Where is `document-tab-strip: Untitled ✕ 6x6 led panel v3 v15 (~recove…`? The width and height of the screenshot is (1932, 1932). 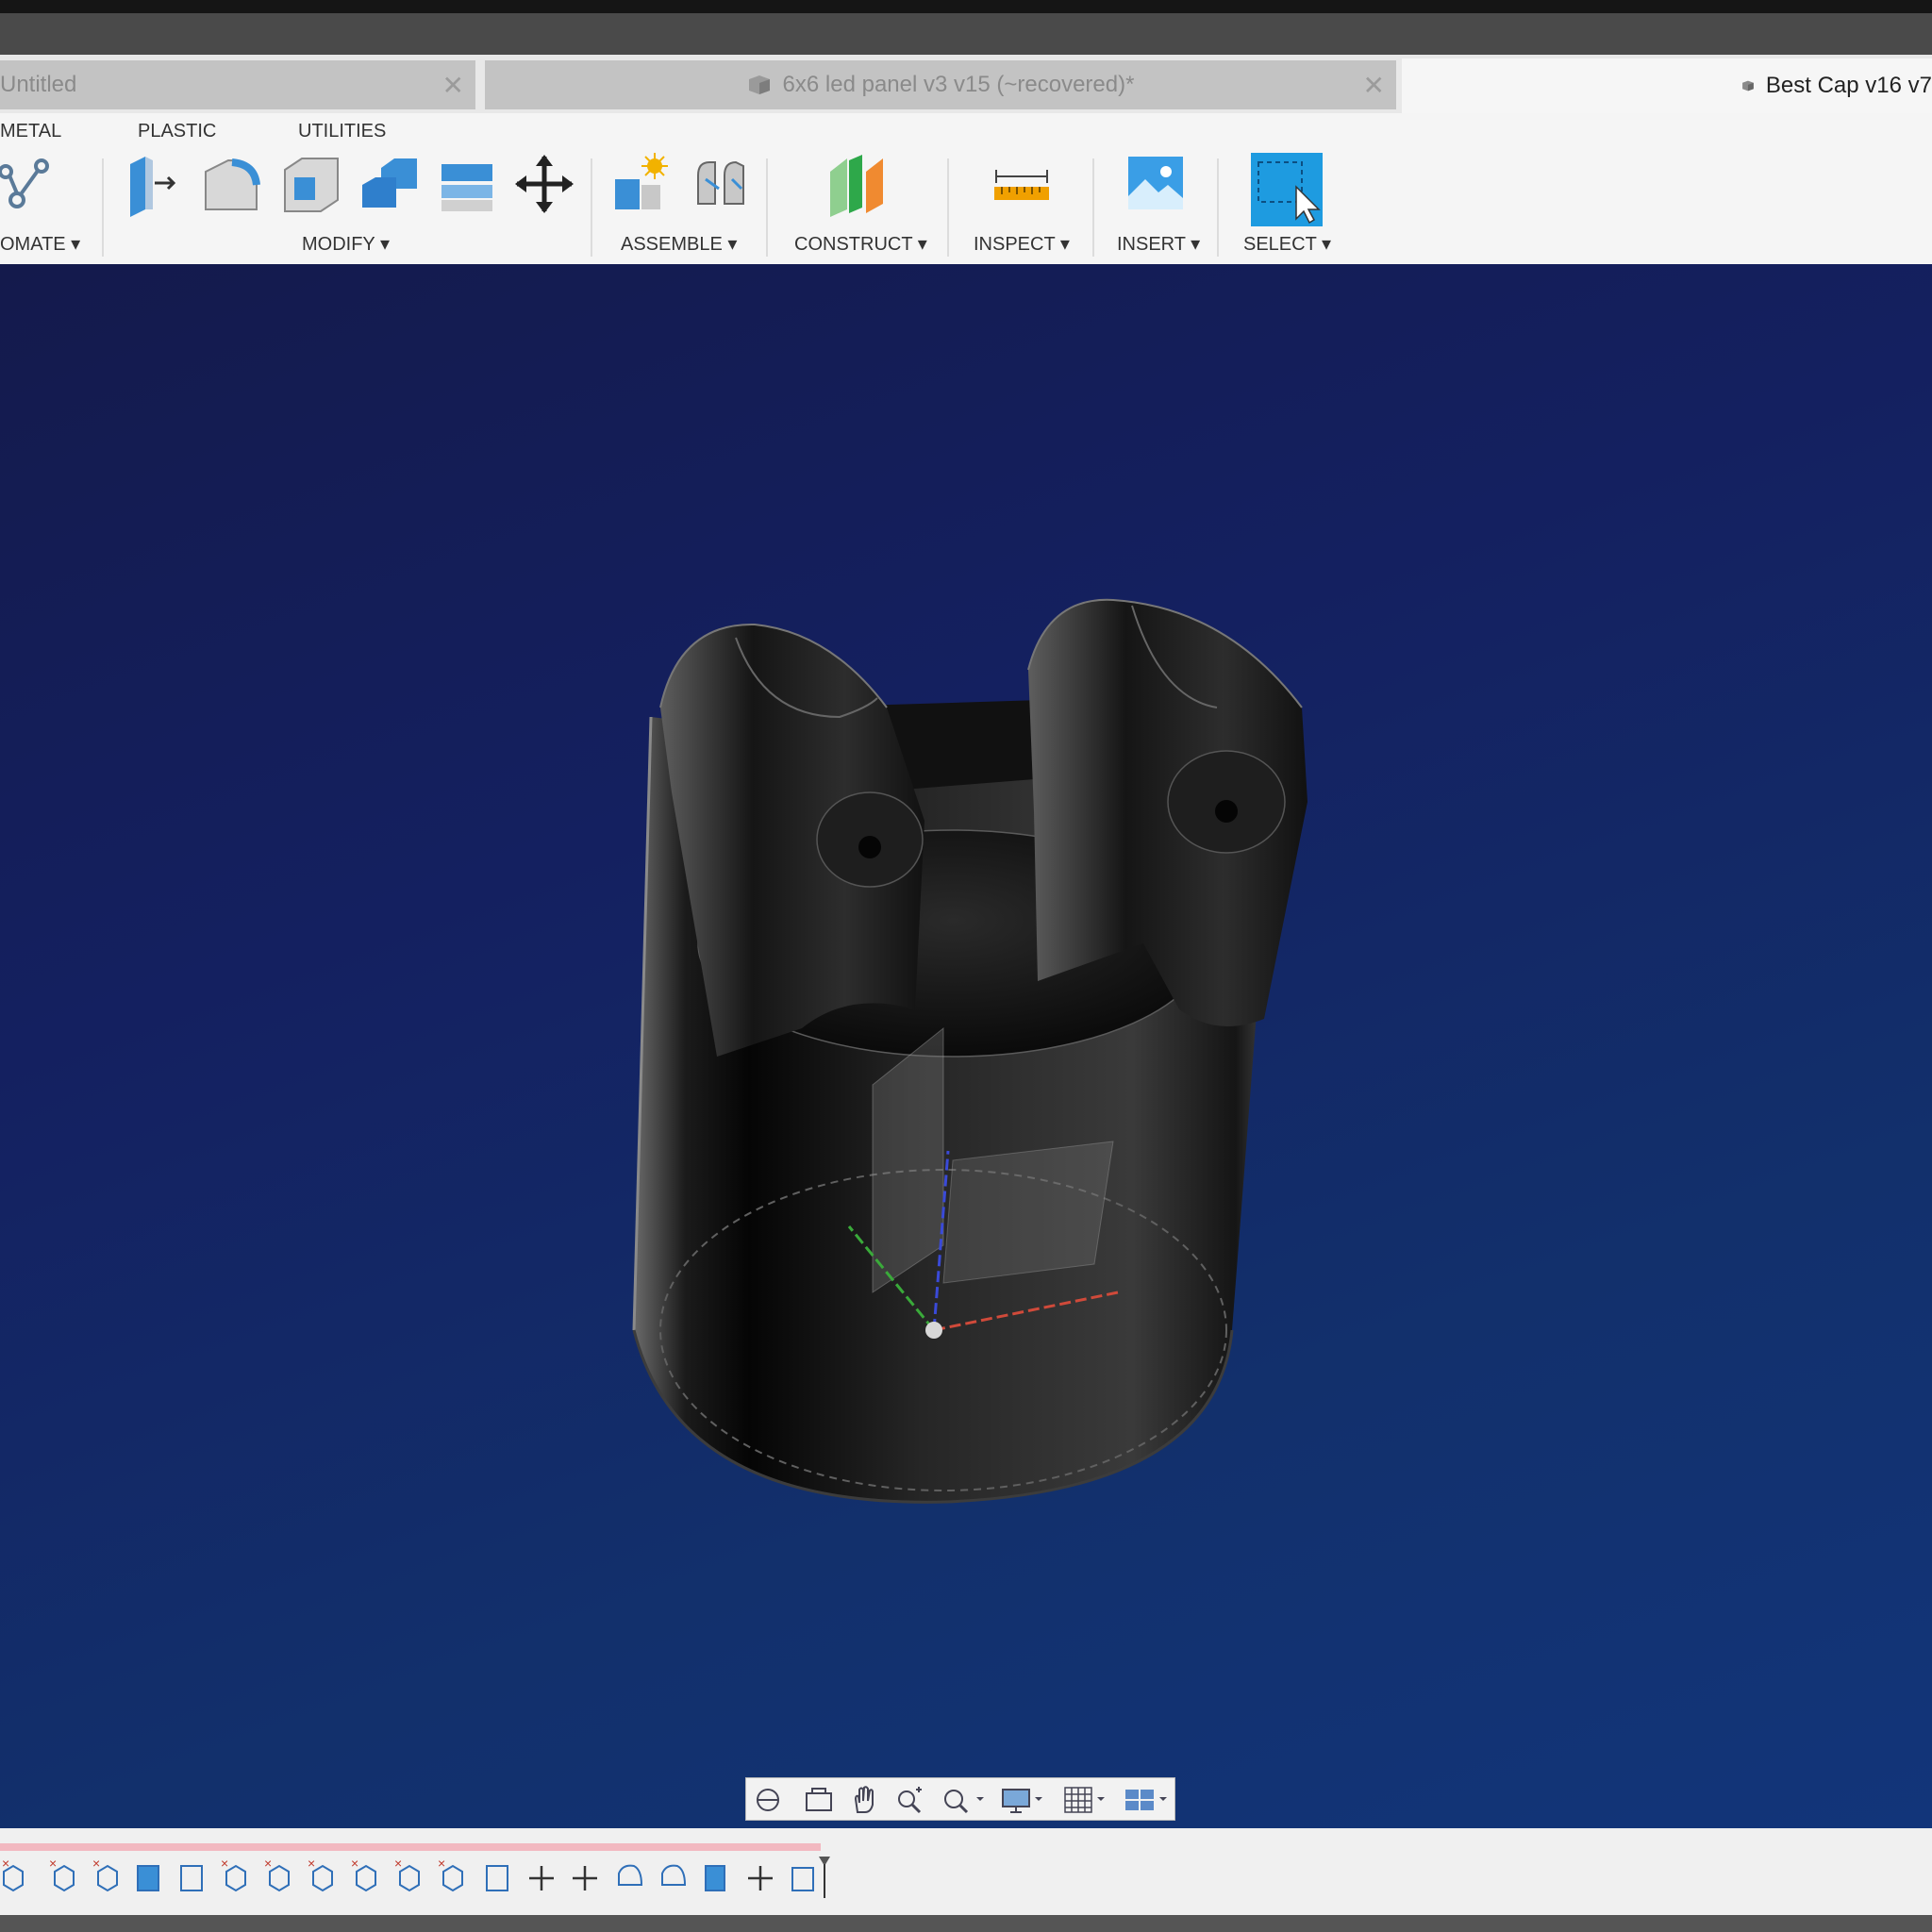
document-tab-strip: Untitled ✕ 6x6 led panel v3 v15 (~recove… is located at coordinates (966, 84).